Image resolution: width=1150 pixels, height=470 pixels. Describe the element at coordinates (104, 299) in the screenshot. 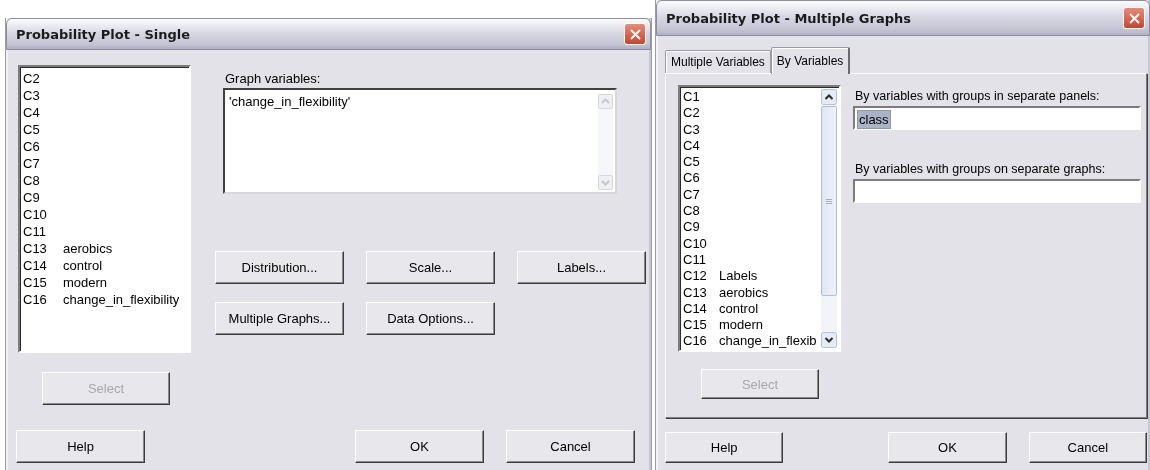

I see `variable-item: C16 change_in_flexibility` at that location.